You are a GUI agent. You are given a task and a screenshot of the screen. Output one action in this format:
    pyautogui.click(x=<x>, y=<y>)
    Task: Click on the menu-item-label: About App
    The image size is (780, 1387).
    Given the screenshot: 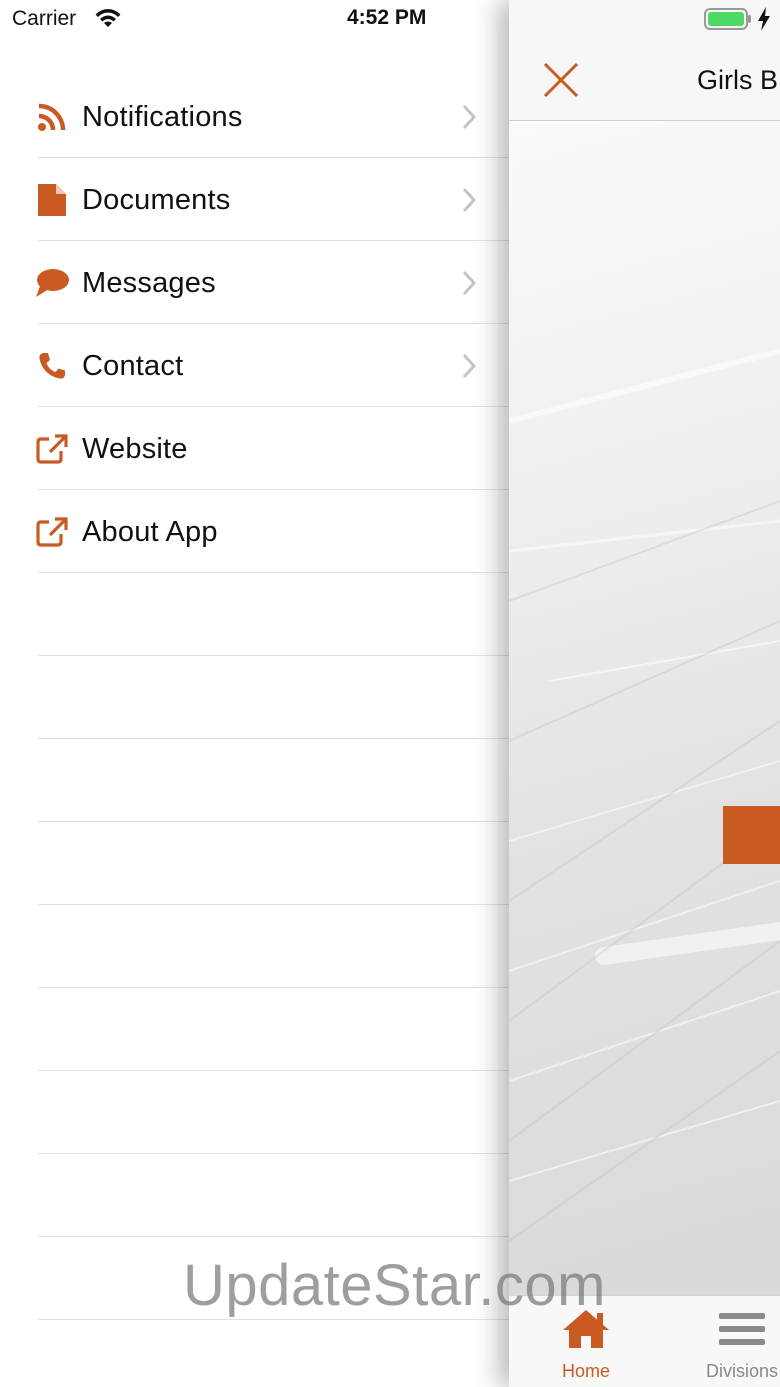 What is the action you would take?
    pyautogui.click(x=150, y=532)
    